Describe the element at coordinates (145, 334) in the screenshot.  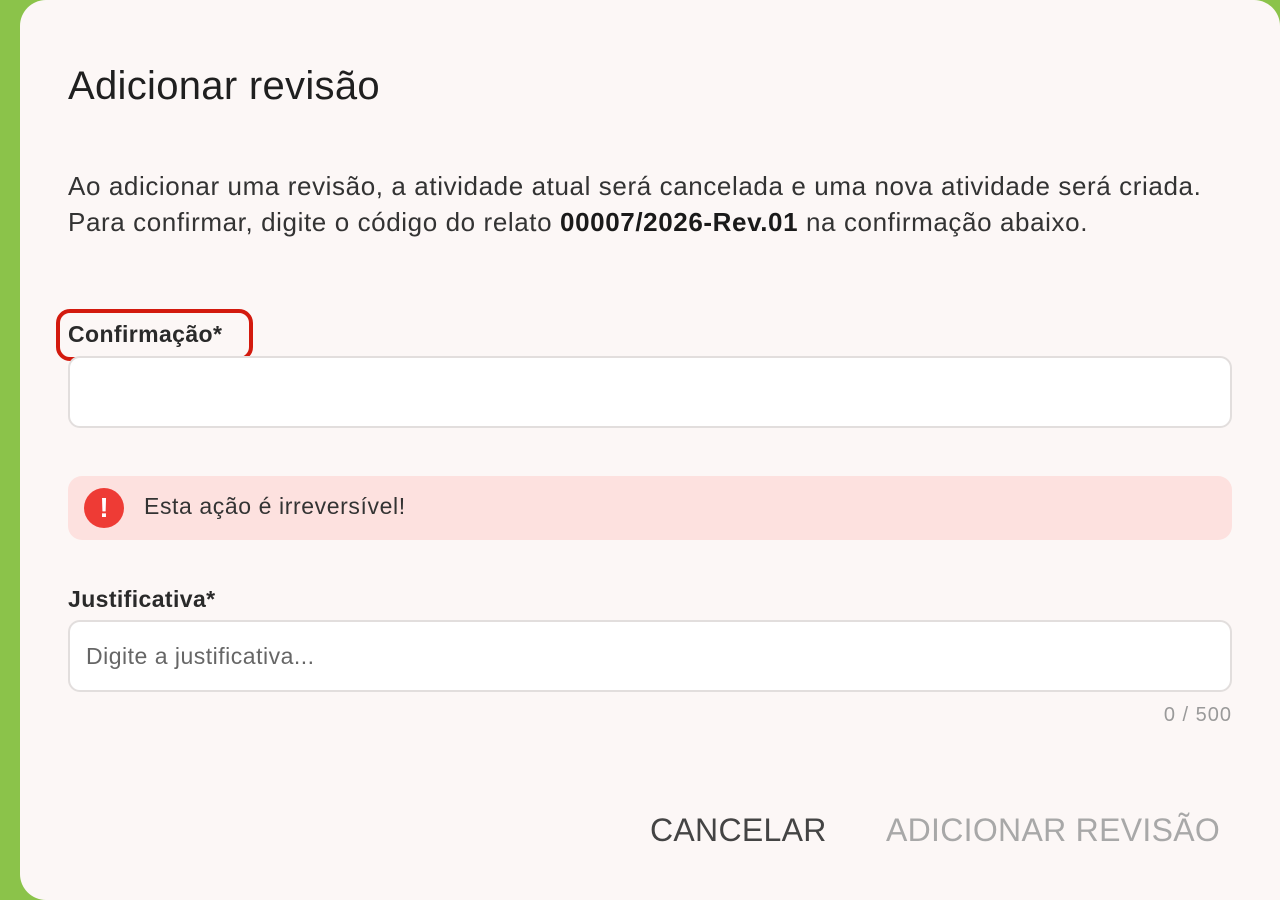
I see `confirmation-label: Confirmação*` at that location.